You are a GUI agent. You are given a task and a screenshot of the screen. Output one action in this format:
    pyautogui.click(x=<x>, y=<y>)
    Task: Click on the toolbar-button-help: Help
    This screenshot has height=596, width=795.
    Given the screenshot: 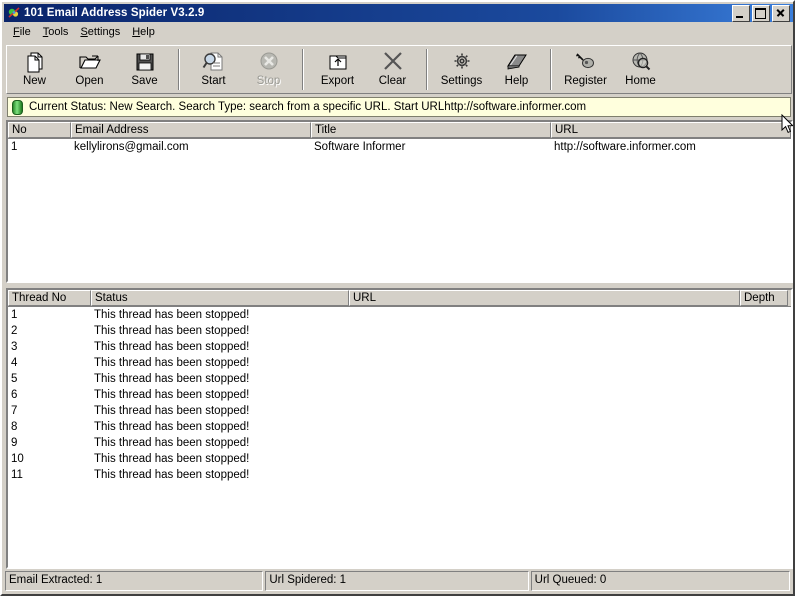 What is the action you would take?
    pyautogui.click(x=516, y=69)
    